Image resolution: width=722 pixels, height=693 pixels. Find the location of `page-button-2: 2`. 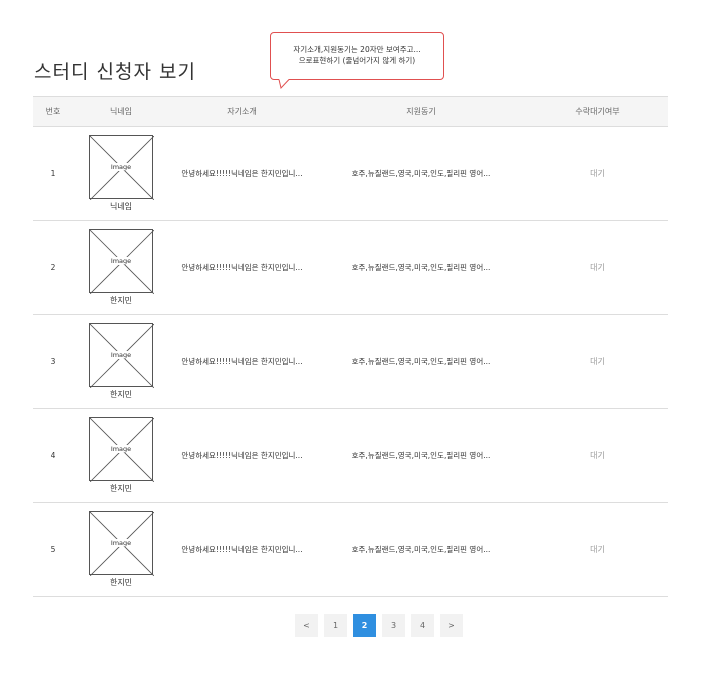

page-button-2: 2 is located at coordinates (364, 625).